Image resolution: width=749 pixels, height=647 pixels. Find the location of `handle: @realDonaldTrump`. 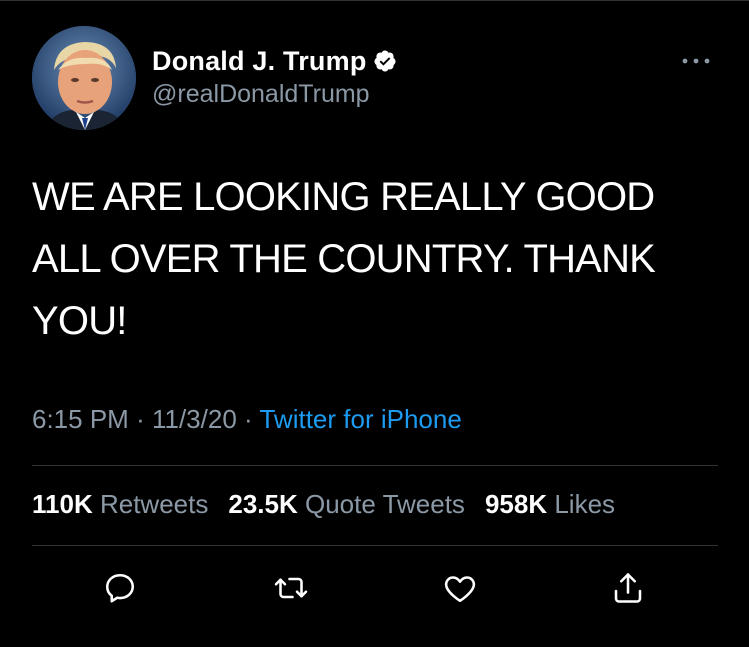

handle: @realDonaldTrump is located at coordinates (274, 94).